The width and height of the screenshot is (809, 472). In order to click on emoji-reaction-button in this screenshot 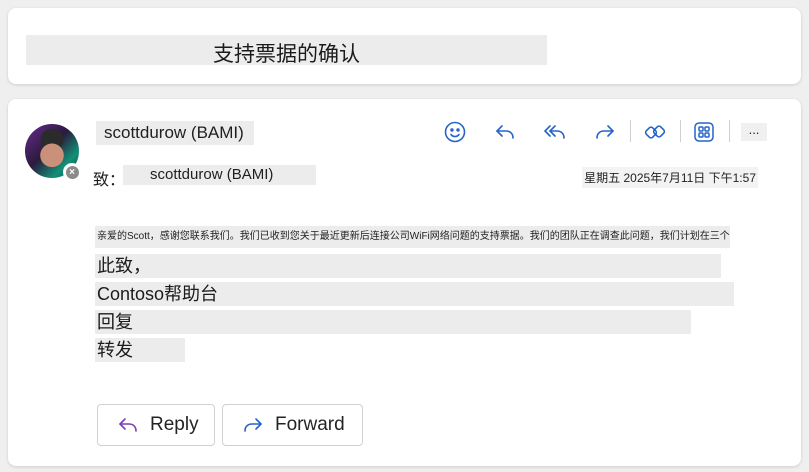, I will do `click(455, 132)`.